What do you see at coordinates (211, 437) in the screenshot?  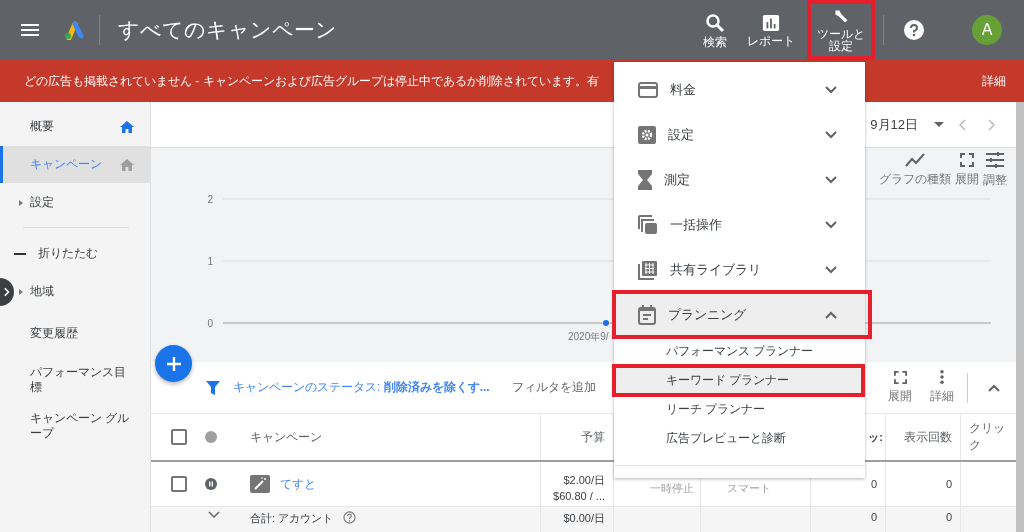 I see `status-dot-icon` at bounding box center [211, 437].